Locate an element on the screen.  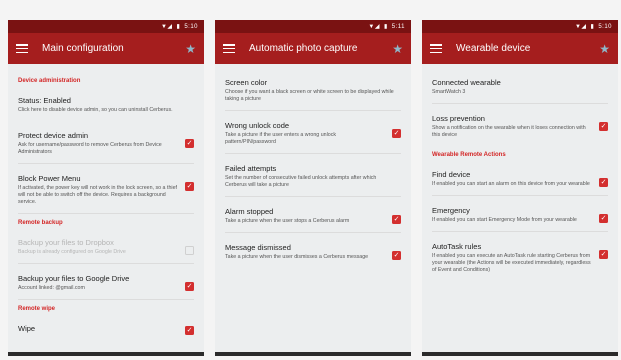
status-bar: ▼◢ ▮ 5:11 is located at coordinates (313, 26).